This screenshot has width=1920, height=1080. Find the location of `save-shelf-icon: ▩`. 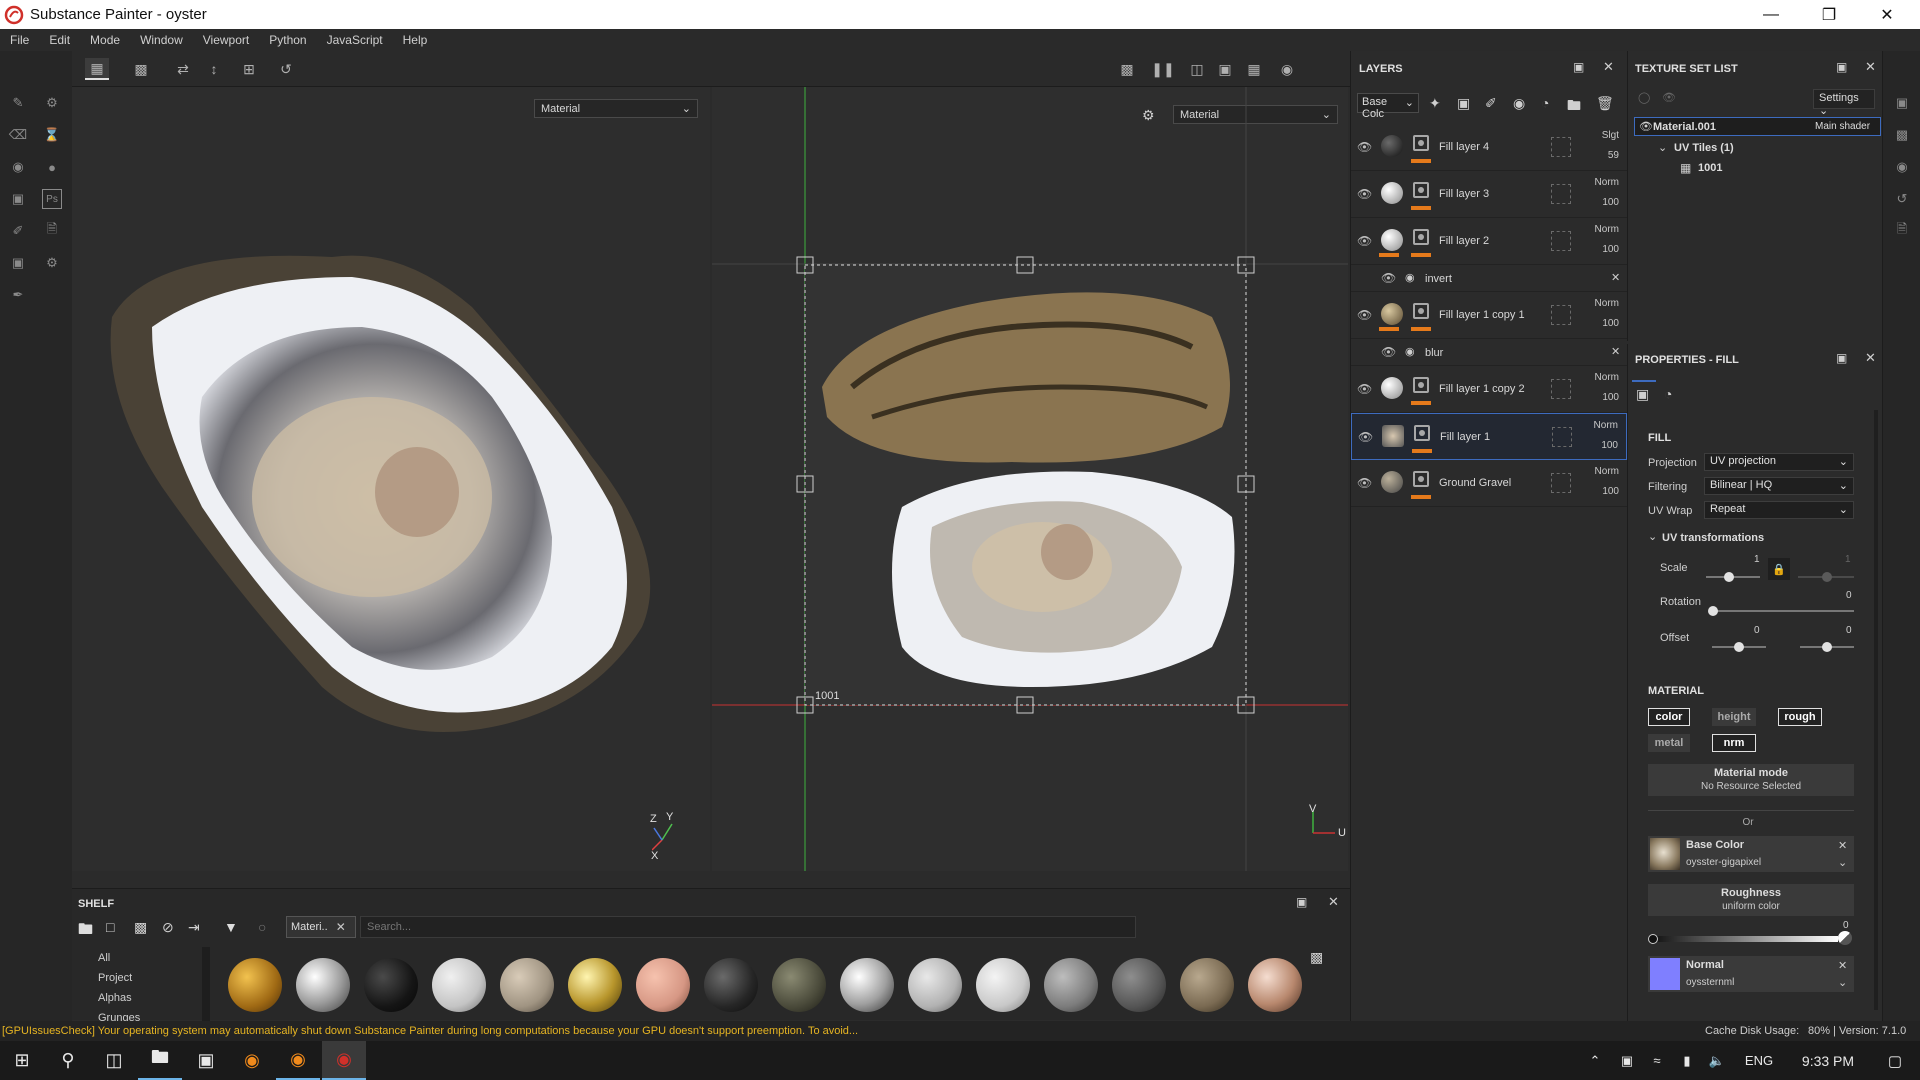

save-shelf-icon: ▩ is located at coordinates (140, 927).